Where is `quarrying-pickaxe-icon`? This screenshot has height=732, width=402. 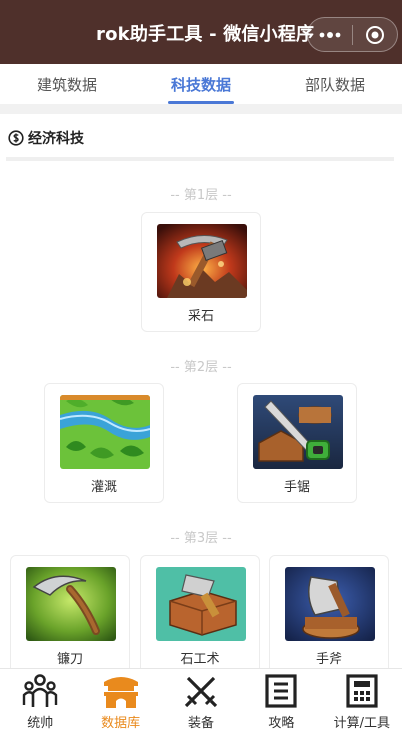
quarrying-pickaxe-icon is located at coordinates (202, 261).